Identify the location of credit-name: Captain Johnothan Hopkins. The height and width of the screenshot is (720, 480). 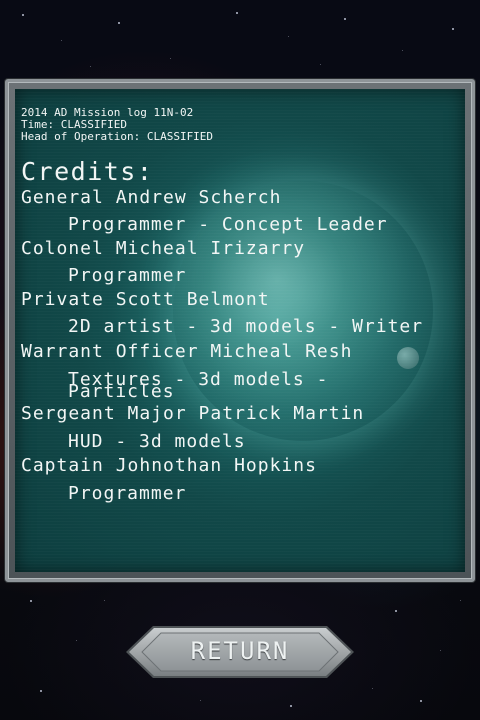
(169, 465).